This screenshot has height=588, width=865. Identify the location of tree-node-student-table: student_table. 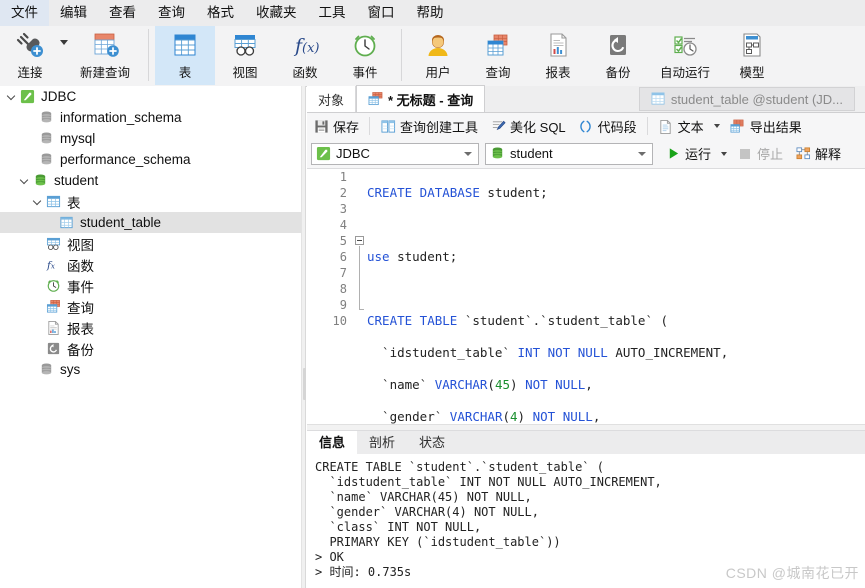
(150, 222).